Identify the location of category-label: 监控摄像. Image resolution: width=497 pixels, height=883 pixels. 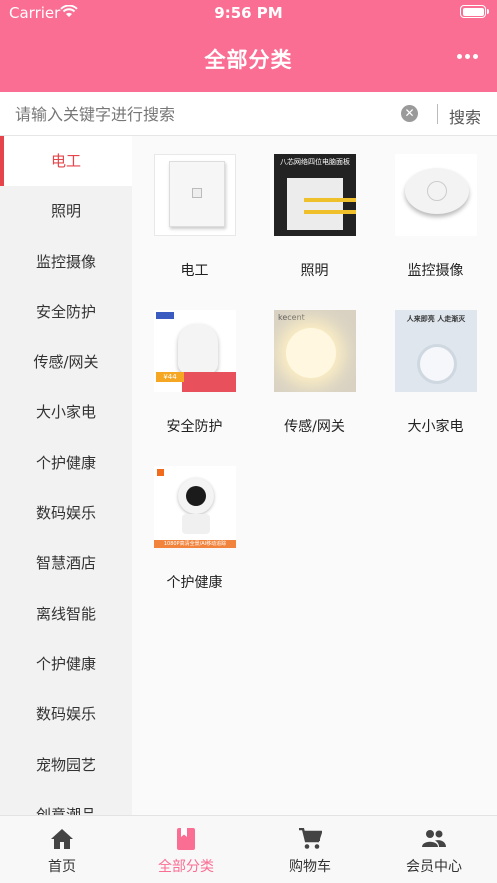
(435, 271).